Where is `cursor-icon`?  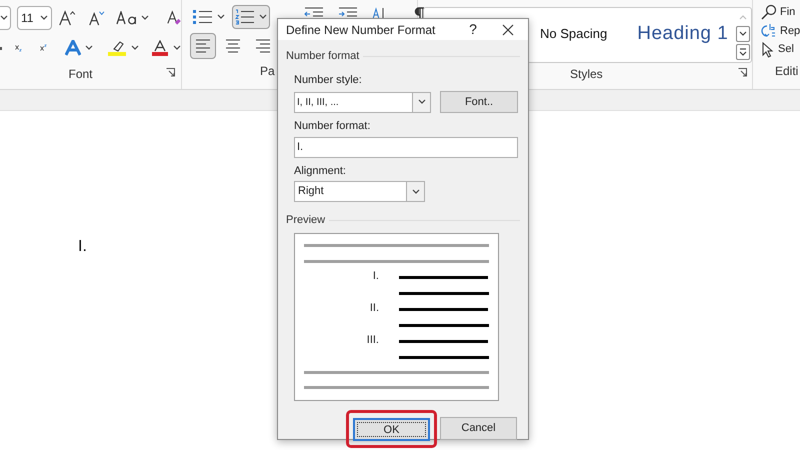 cursor-icon is located at coordinates (768, 50).